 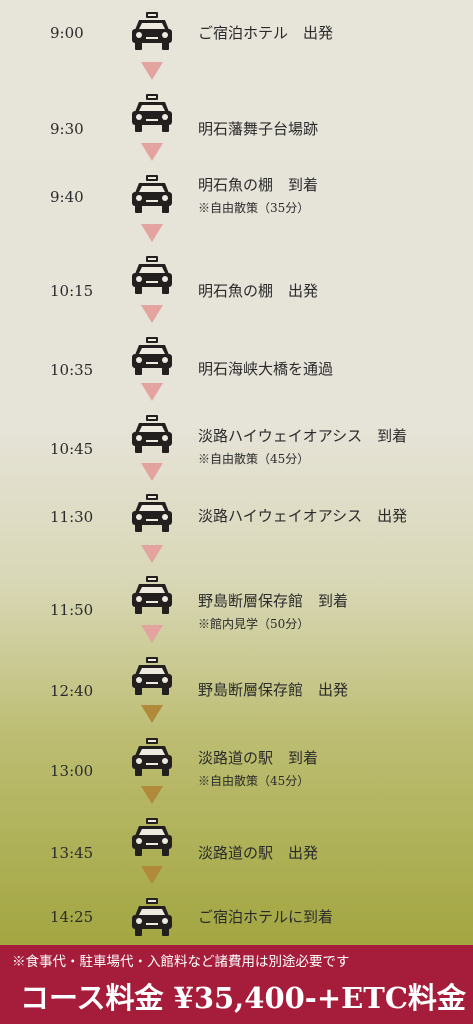 What do you see at coordinates (258, 129) in the screenshot?
I see `stop-name: 明石藩舞子台場跡` at bounding box center [258, 129].